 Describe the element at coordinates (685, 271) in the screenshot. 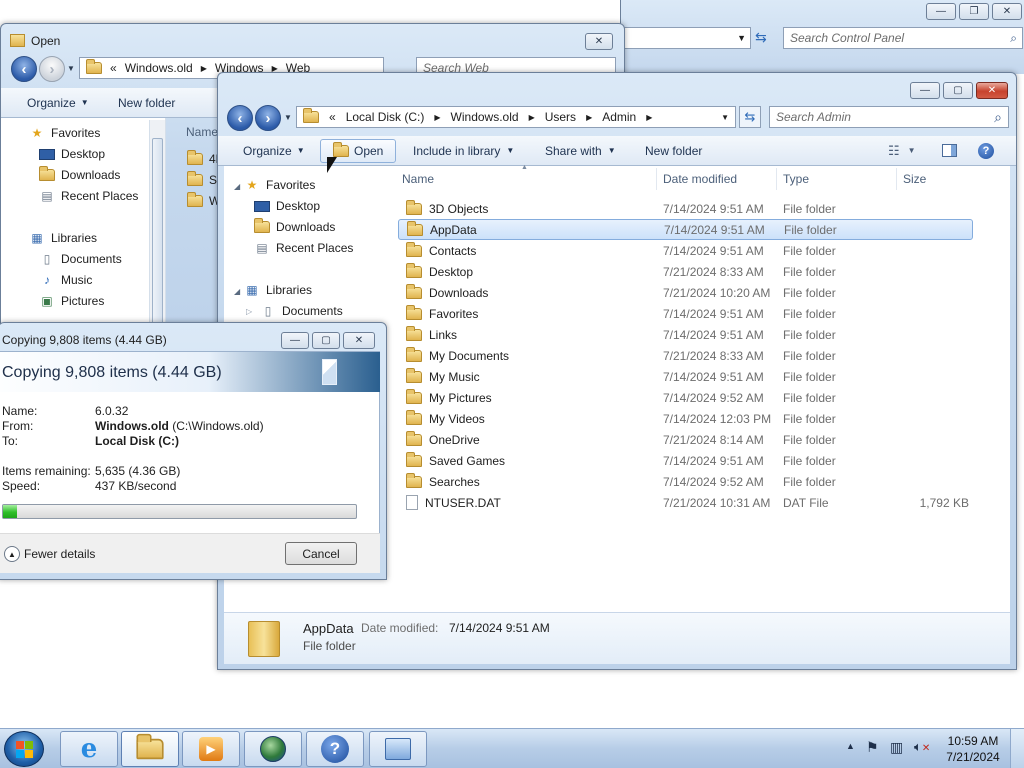

I see `file-row: Desktop 7/21/2024 8:33 AM File folder` at that location.